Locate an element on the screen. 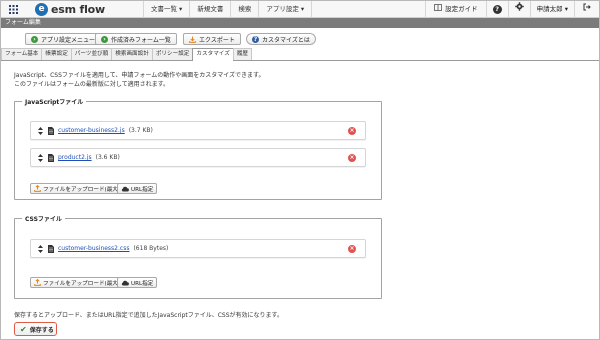  save-button: ✔ 保存する is located at coordinates (35, 329).